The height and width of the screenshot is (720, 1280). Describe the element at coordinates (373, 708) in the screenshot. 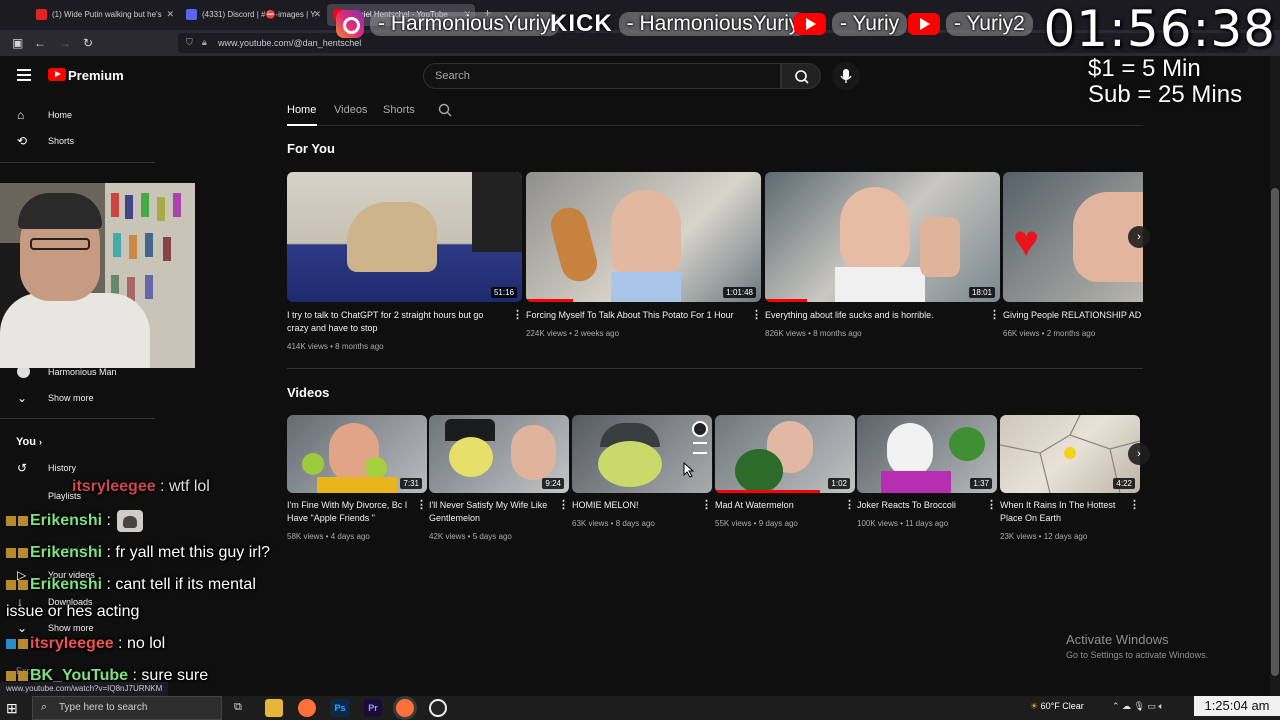

I see `premiere-icon: Pr` at that location.